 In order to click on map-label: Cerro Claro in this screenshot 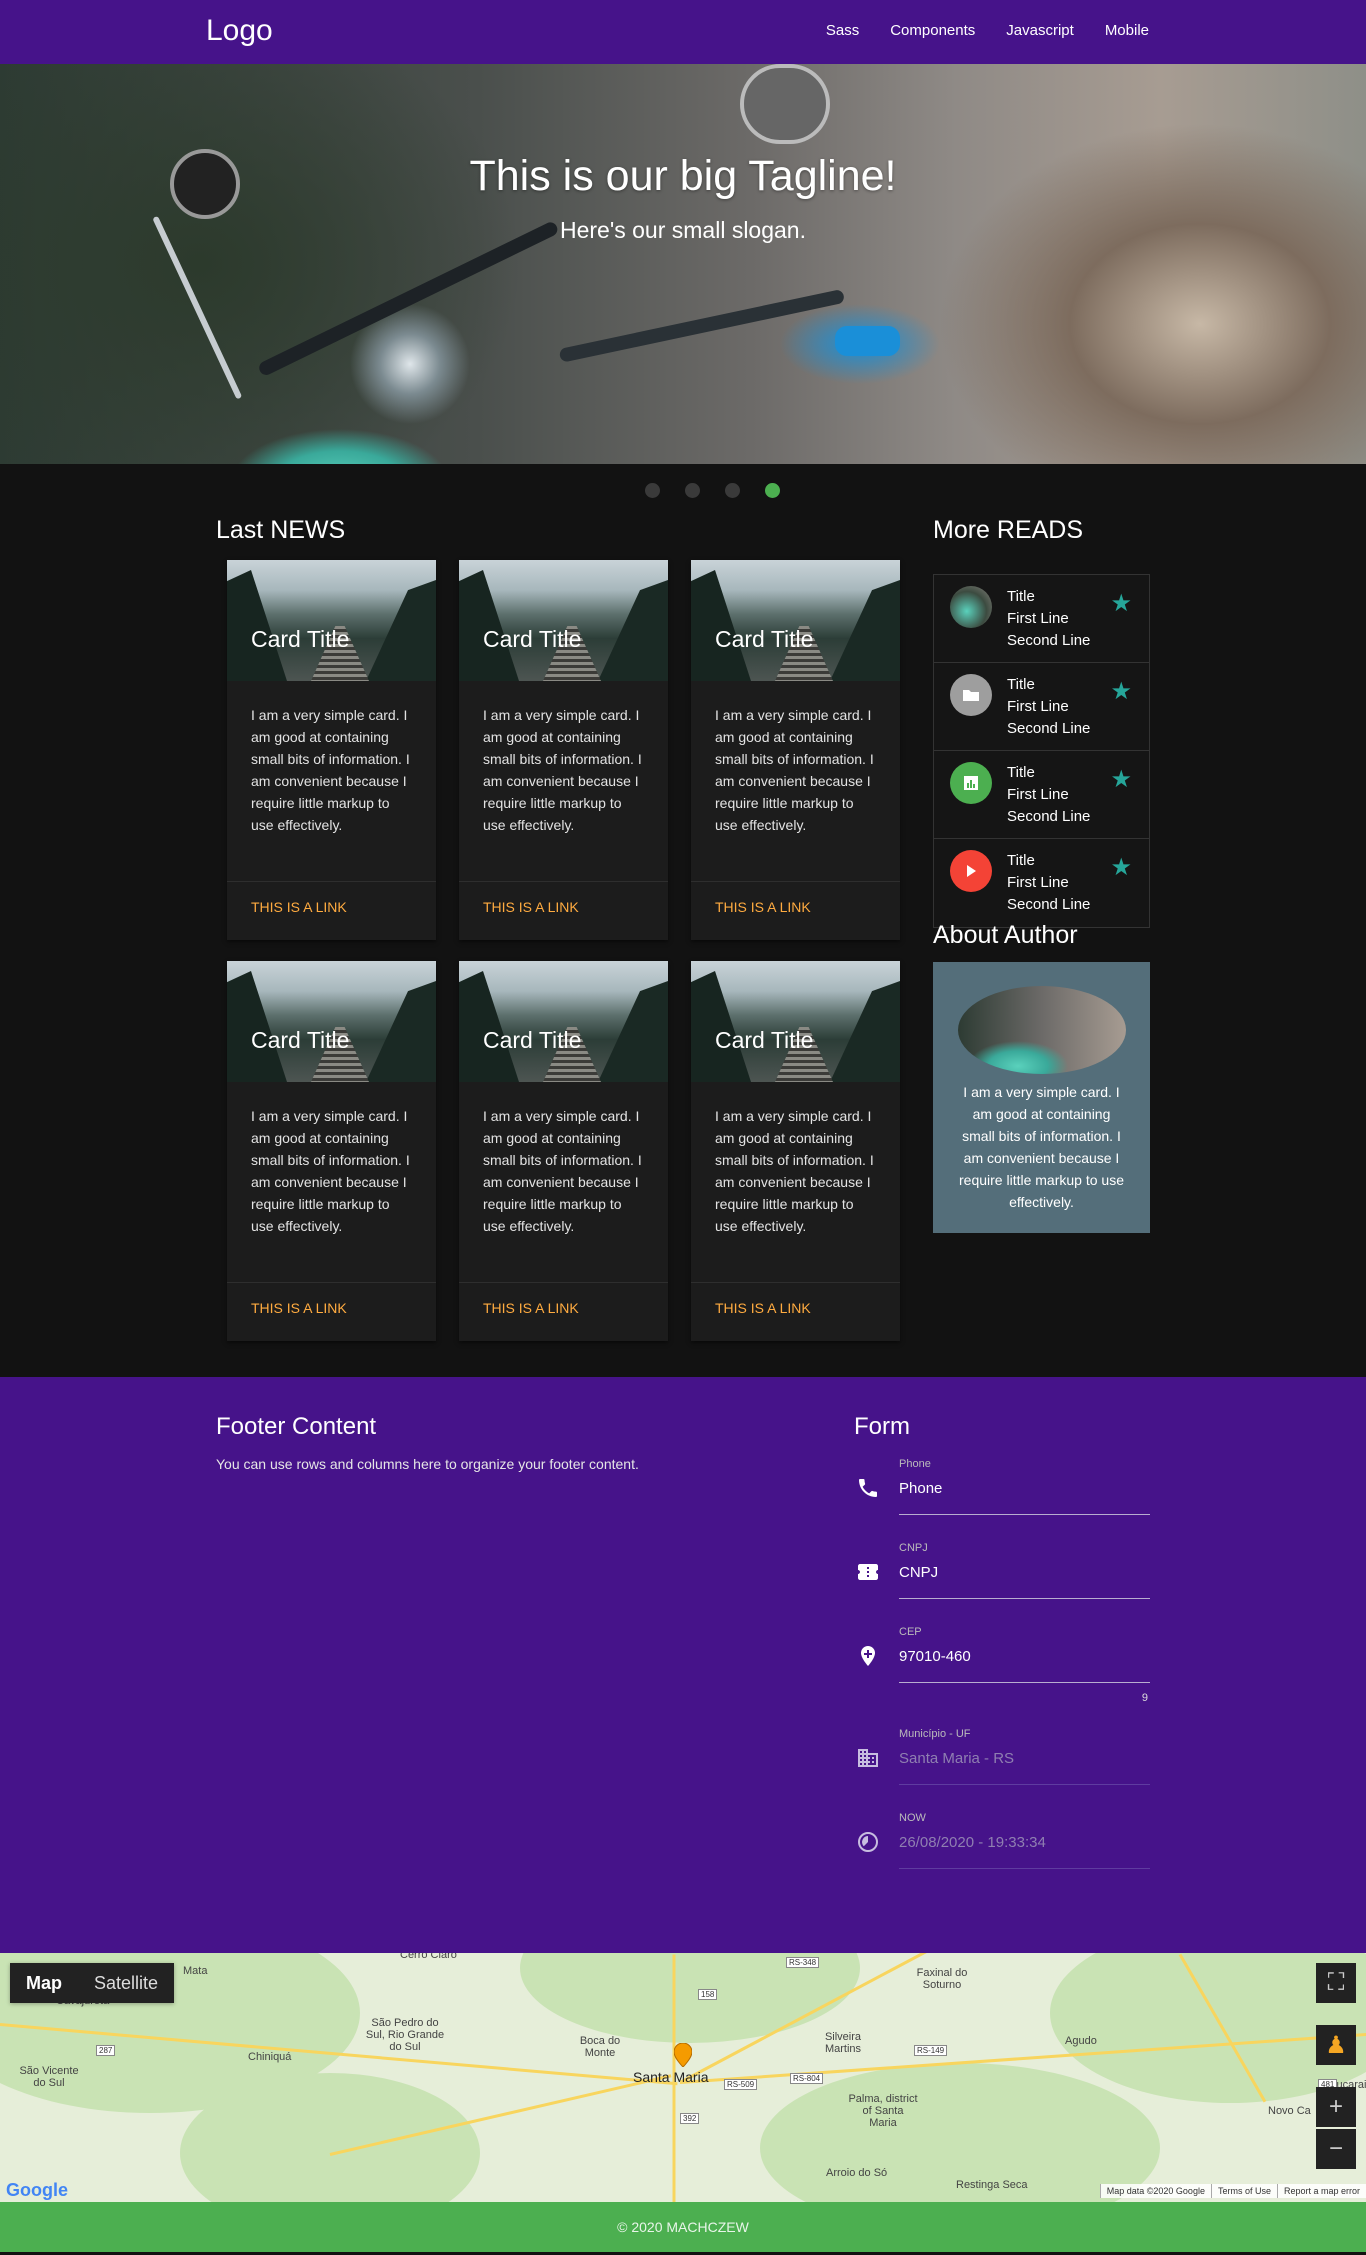, I will do `click(428, 1957)`.